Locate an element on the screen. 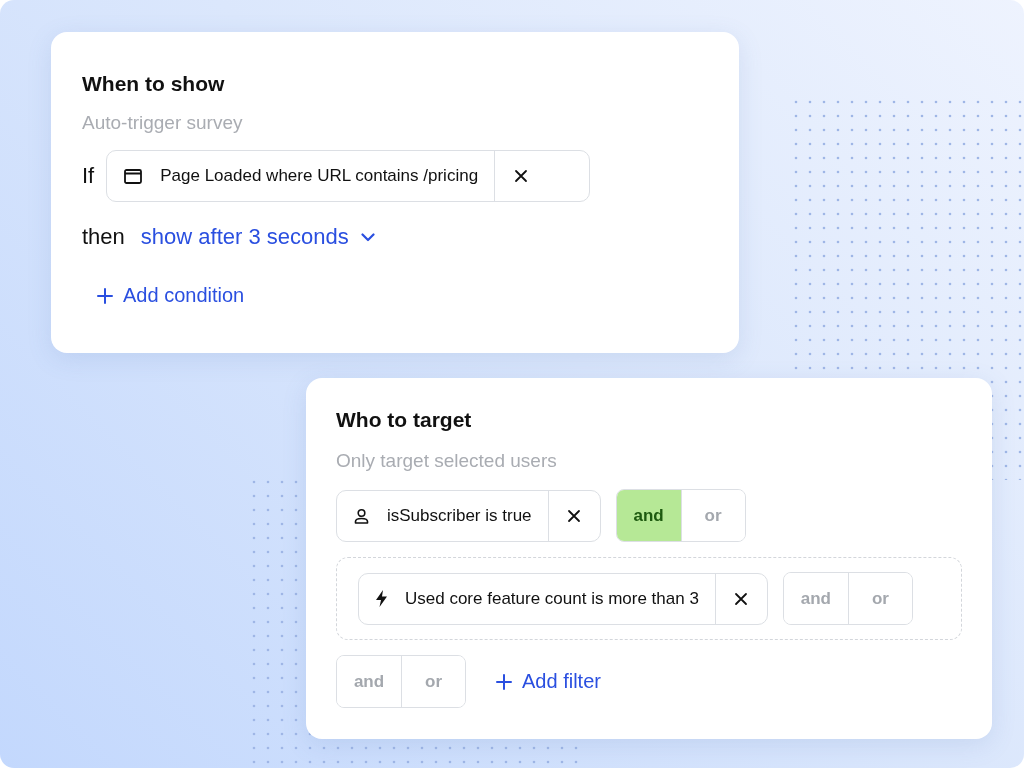 Image resolution: width=1024 pixels, height=768 pixels. lightning-icon is located at coordinates (381, 598).